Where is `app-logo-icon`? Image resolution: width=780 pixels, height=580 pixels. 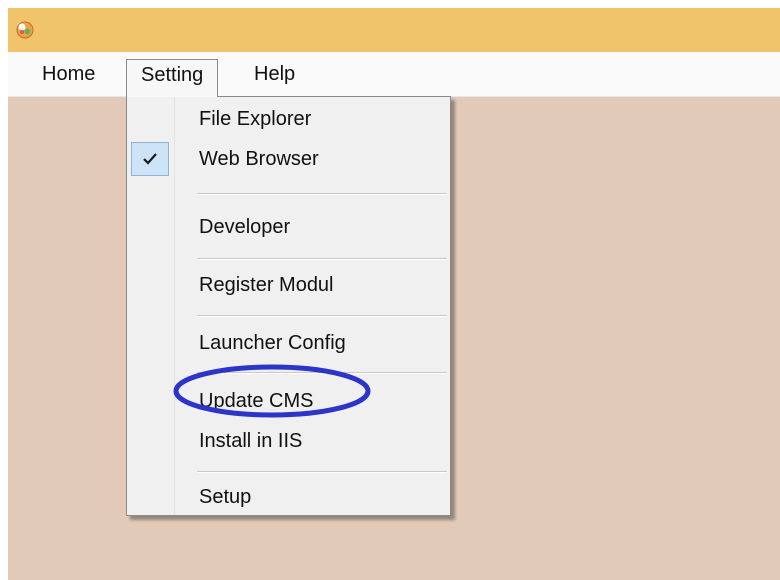
app-logo-icon is located at coordinates (25, 29).